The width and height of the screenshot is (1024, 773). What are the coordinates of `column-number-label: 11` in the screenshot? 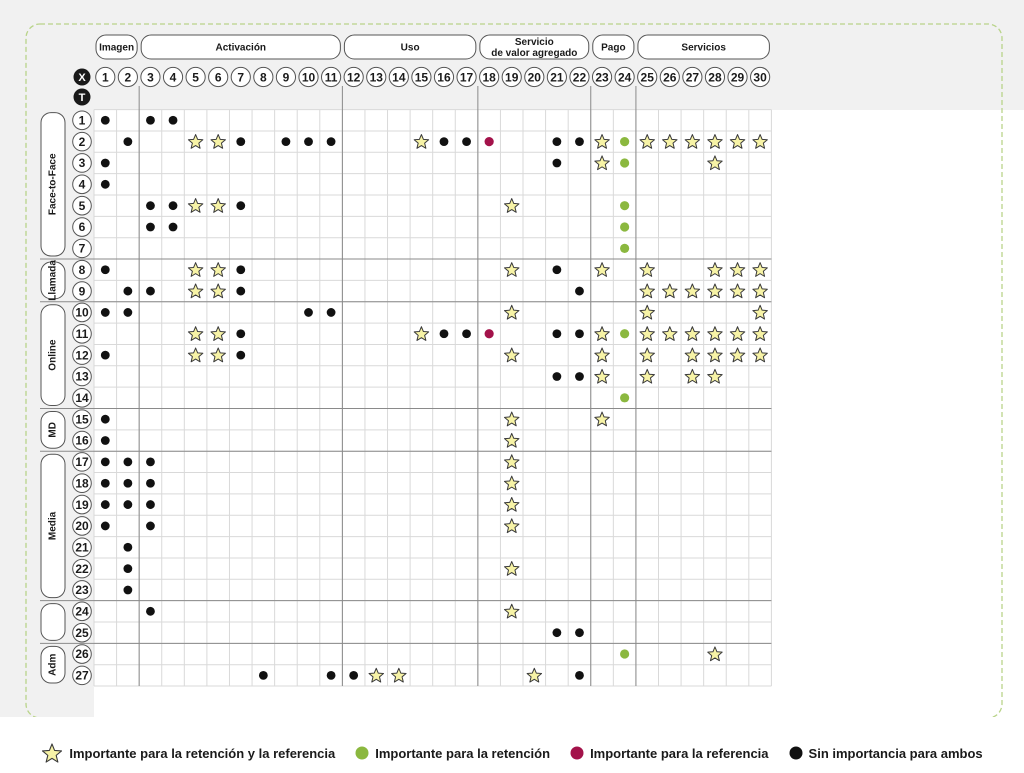 It's located at (331, 77).